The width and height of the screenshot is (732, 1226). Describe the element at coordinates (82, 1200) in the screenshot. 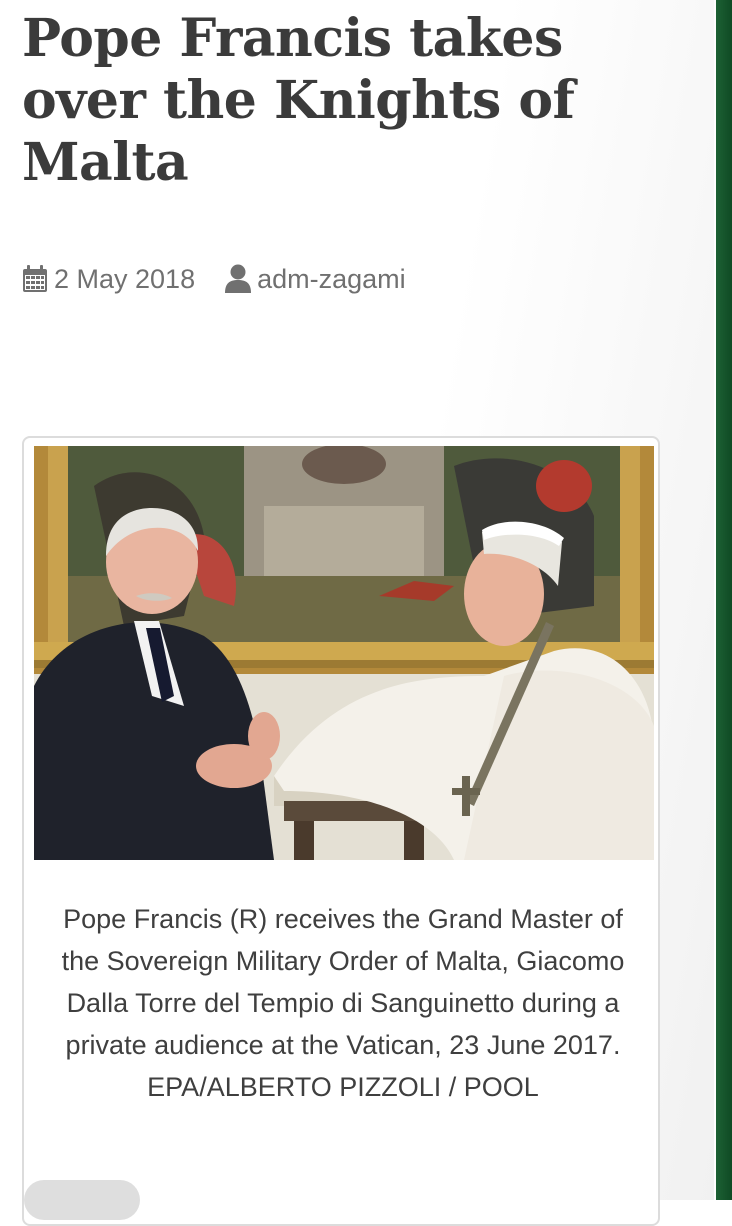

I see `partial-pill-button` at that location.